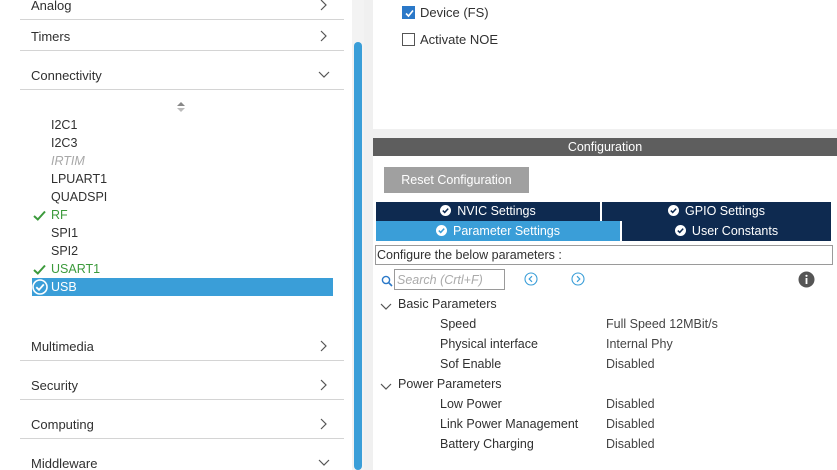 The image size is (837, 470). What do you see at coordinates (59, 215) in the screenshot?
I see `peripheral-label: RF` at bounding box center [59, 215].